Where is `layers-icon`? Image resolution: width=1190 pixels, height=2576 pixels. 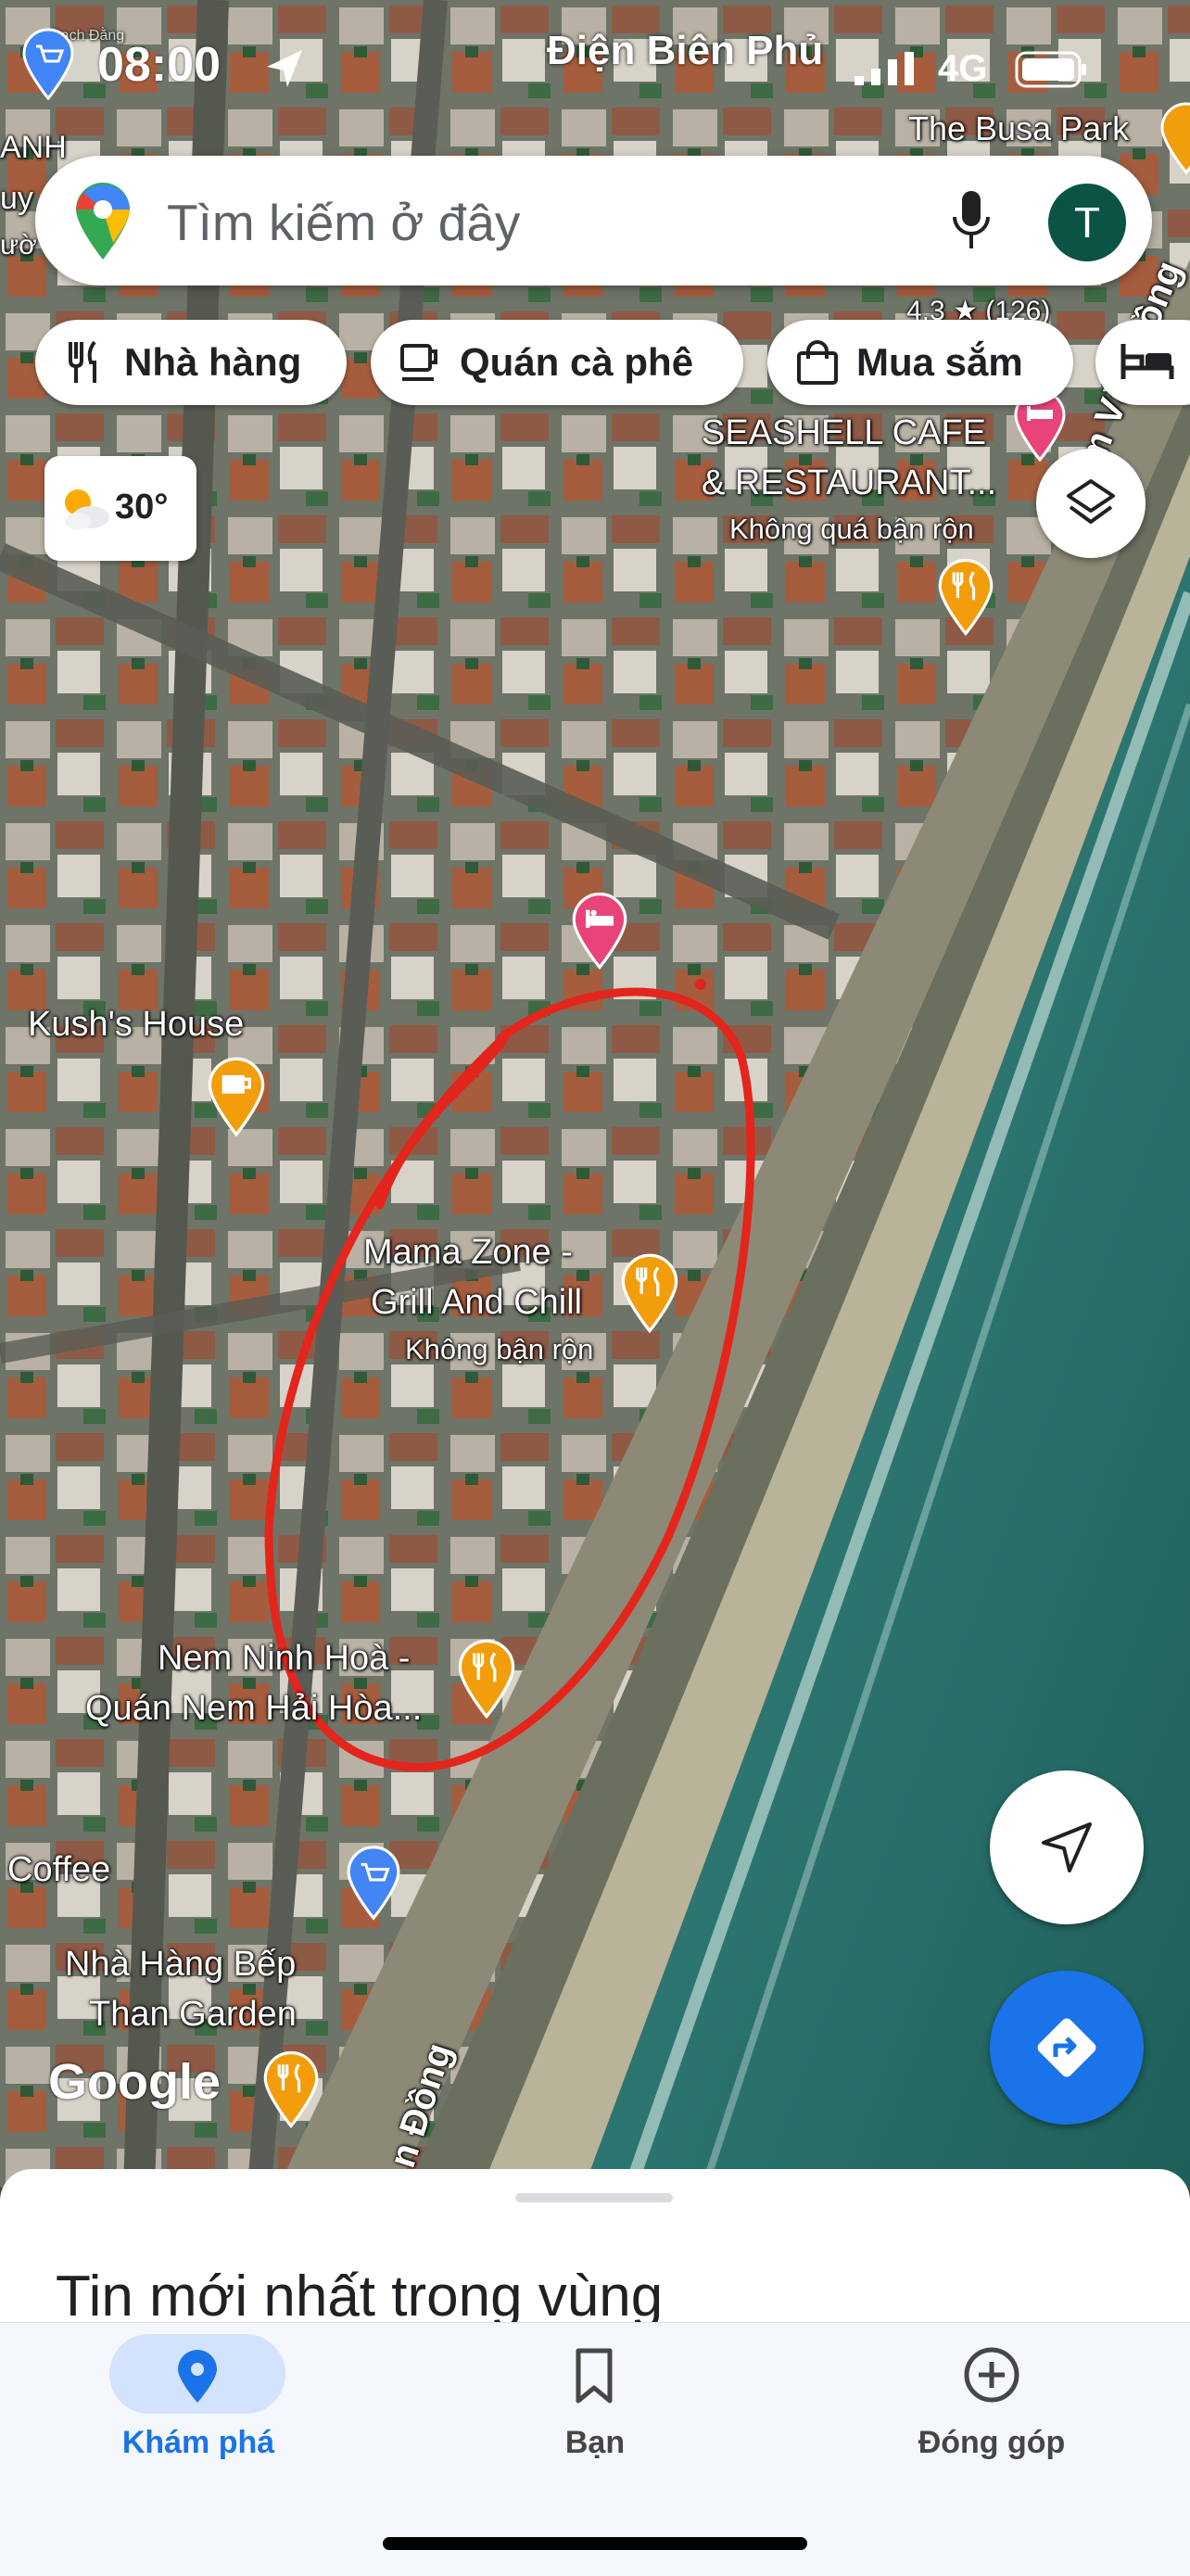 layers-icon is located at coordinates (1091, 502).